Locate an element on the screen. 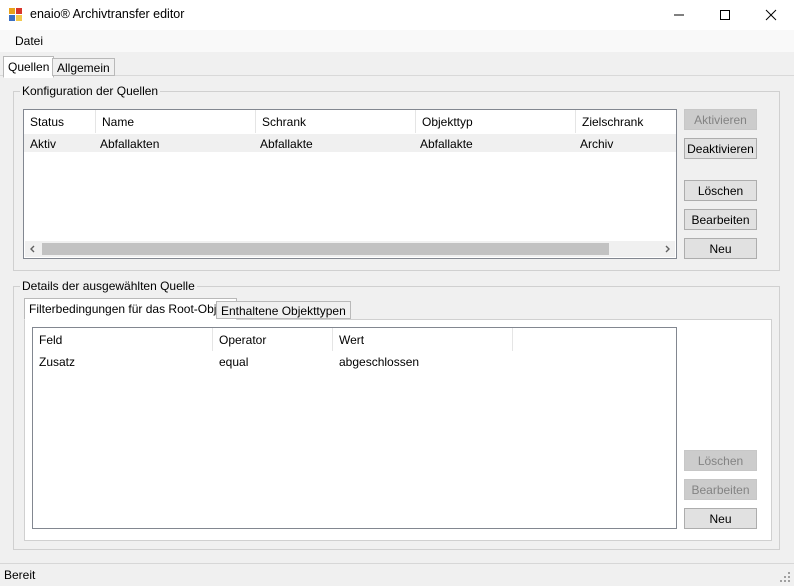  sources-edit-button: Bearbeiten is located at coordinates (720, 219).